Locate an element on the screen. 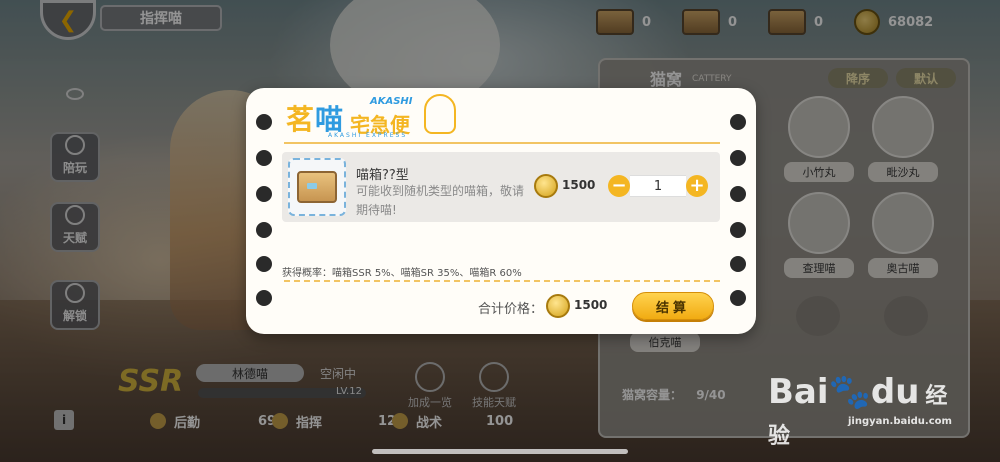 The image size is (1000, 462). checkout-button: 结算 is located at coordinates (673, 306).